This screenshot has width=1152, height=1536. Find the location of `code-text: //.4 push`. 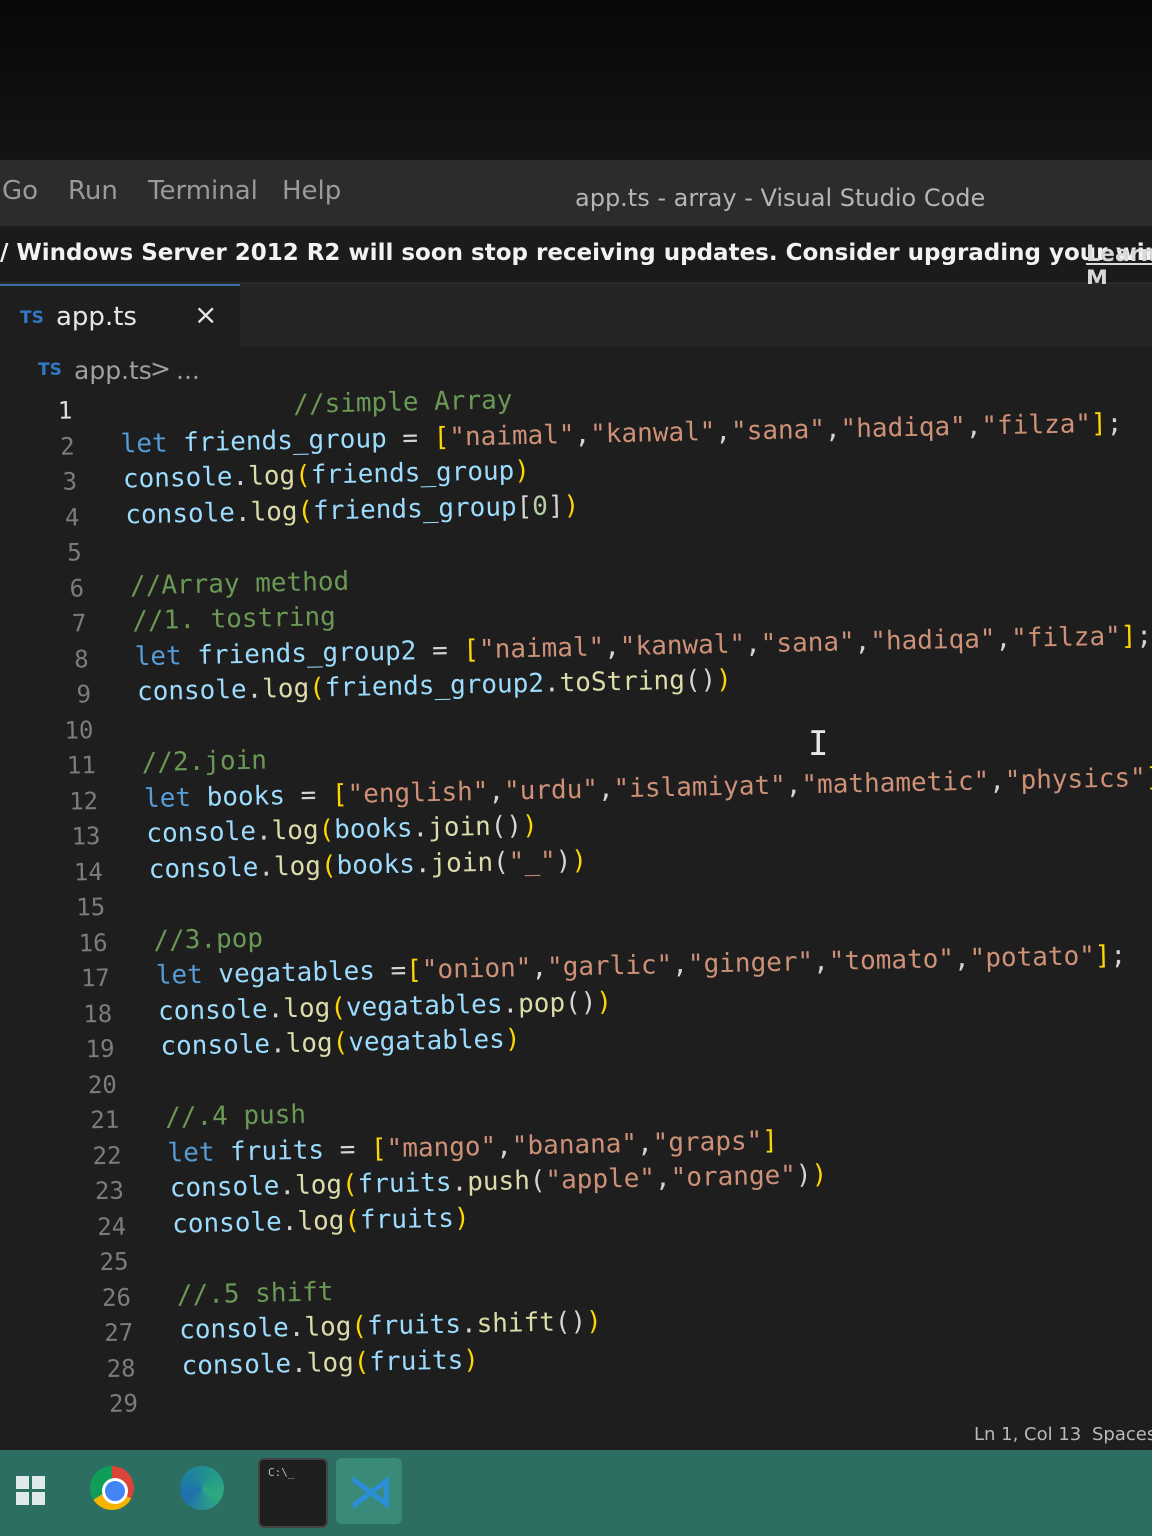

code-text: //.4 push is located at coordinates (235, 1116).